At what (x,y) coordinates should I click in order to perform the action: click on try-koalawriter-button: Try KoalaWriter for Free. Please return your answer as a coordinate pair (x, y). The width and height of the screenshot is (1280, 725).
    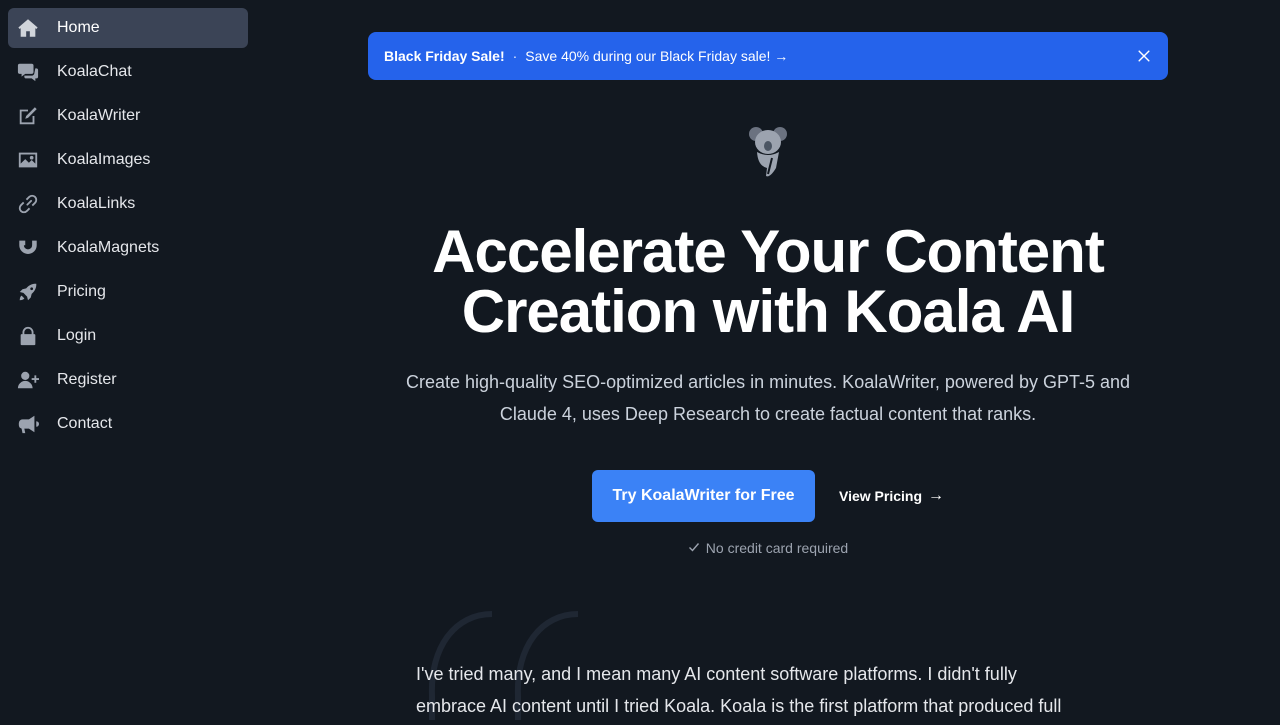
    Looking at the image, I should click on (703, 496).